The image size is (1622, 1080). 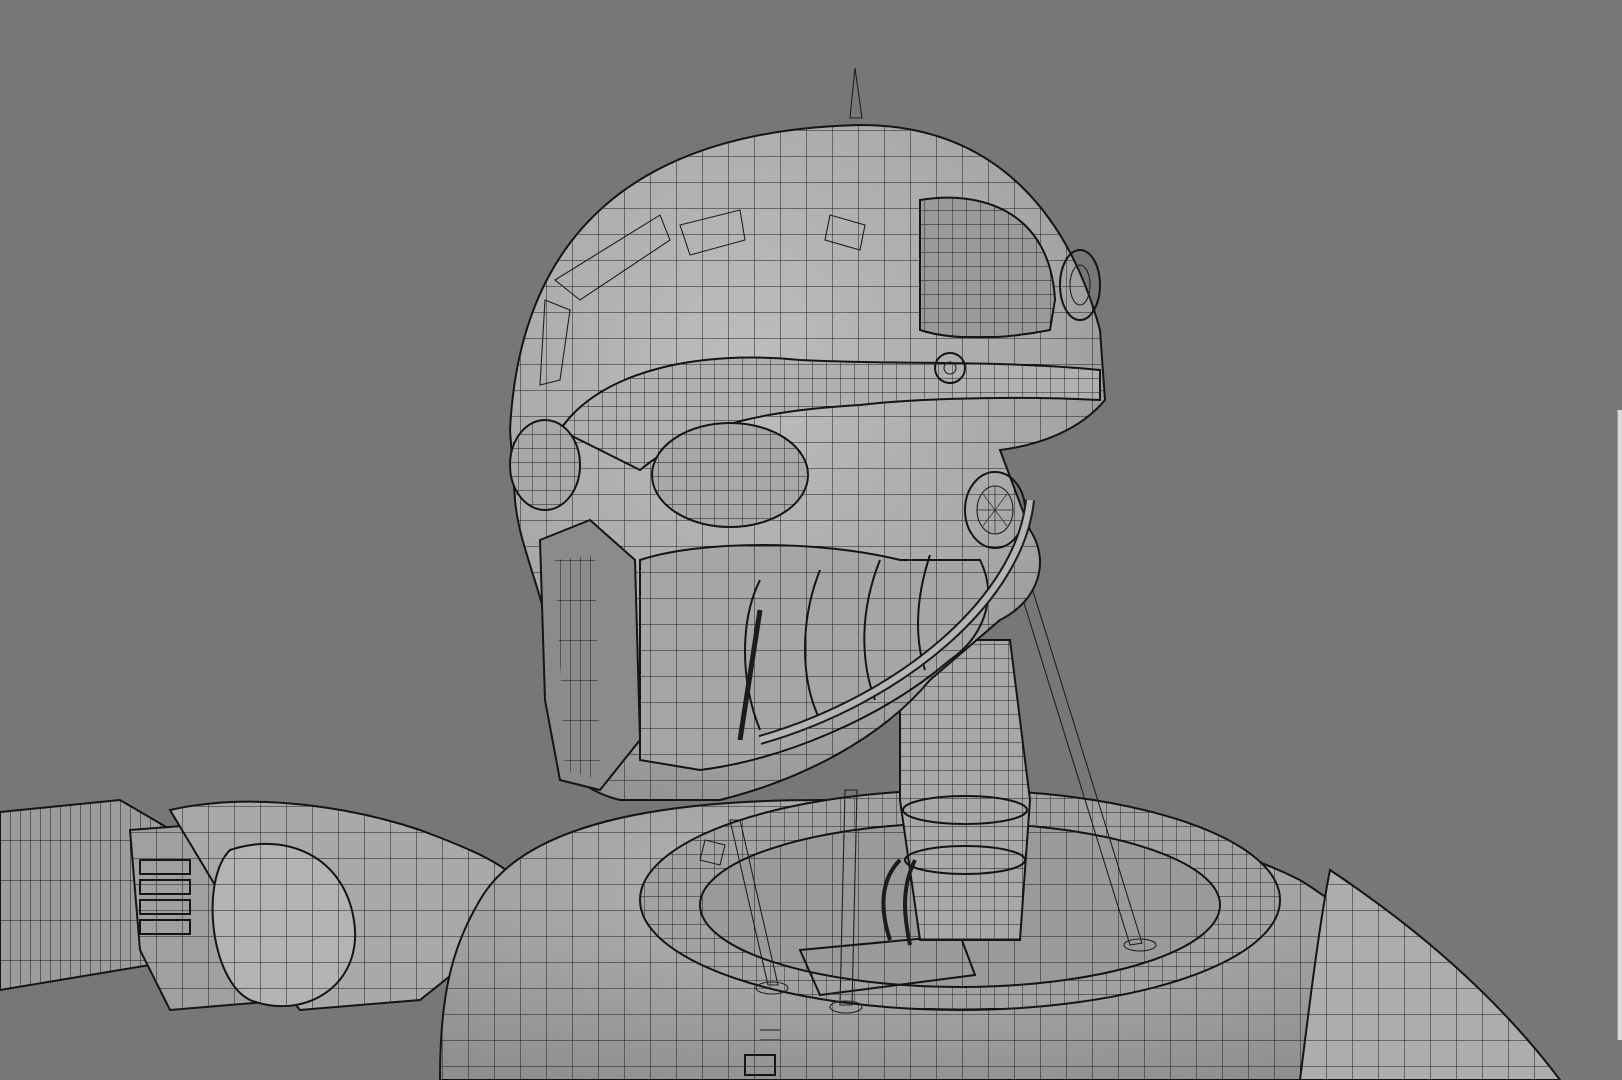 What do you see at coordinates (730, 475) in the screenshot?
I see `eye-right` at bounding box center [730, 475].